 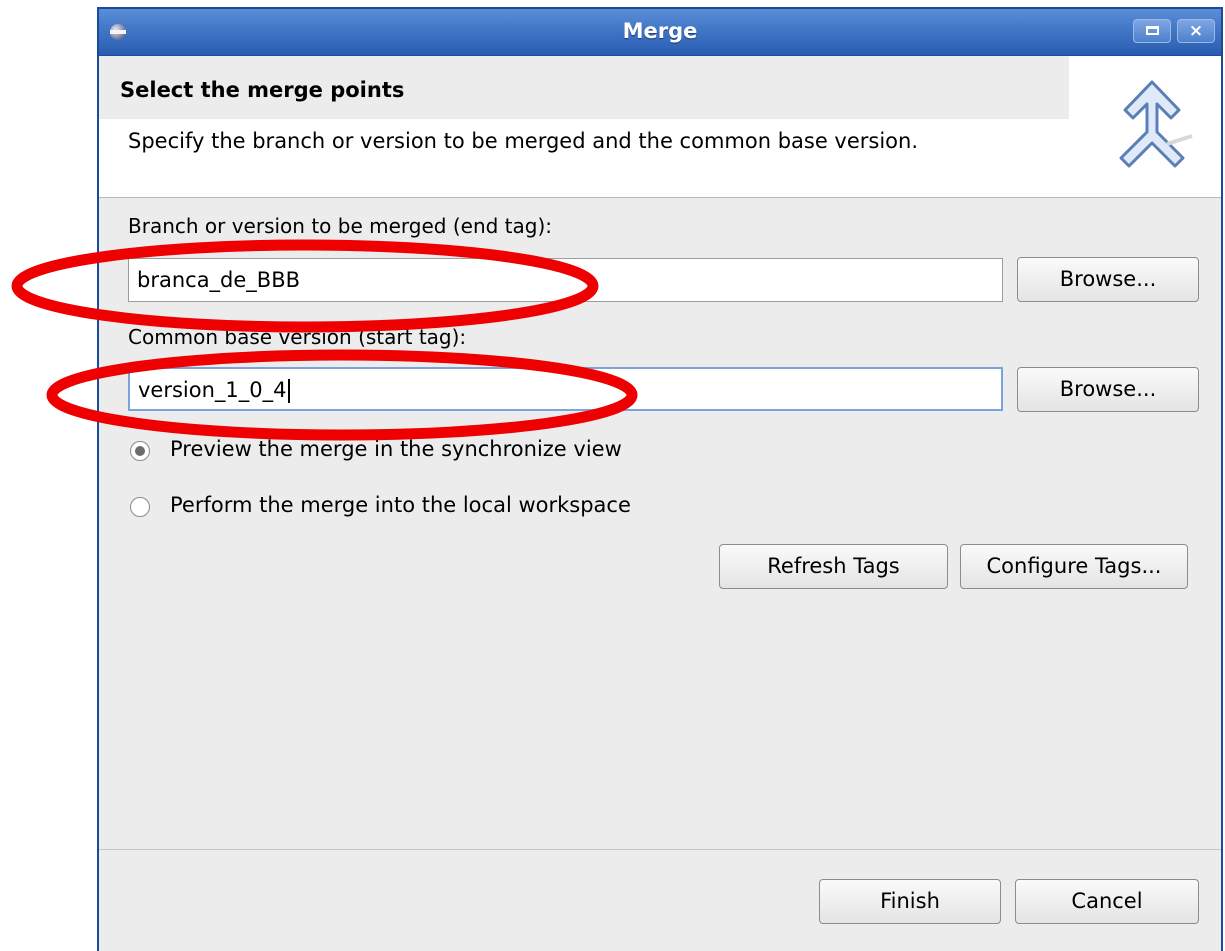 I want to click on window-title: Merge, so click(x=660, y=31).